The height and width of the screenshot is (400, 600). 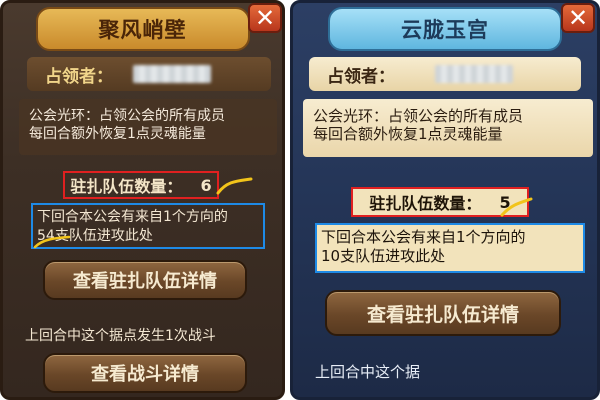 I want to click on panel-title: 云胧玉宫, so click(x=445, y=29).